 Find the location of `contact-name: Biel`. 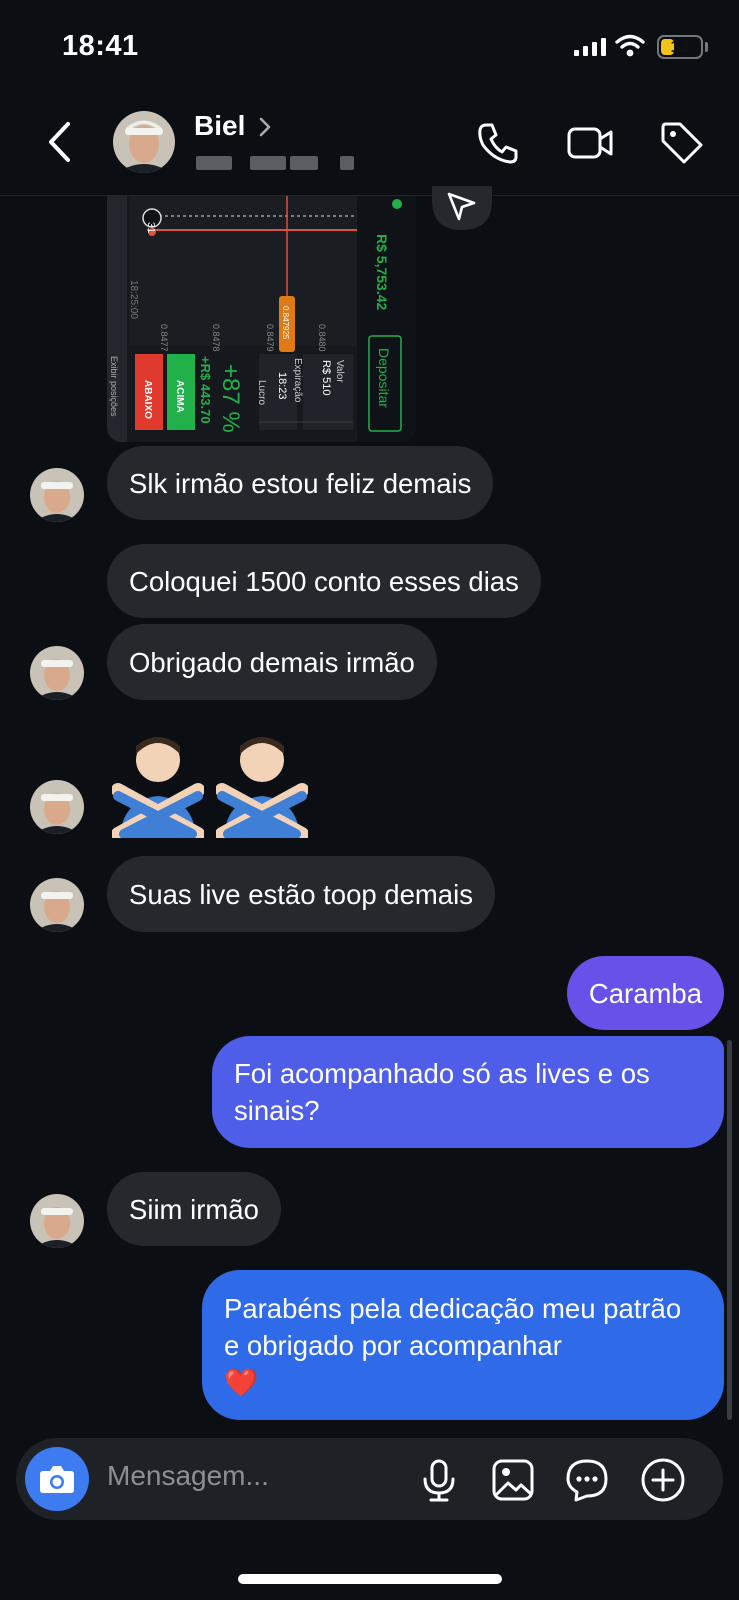

contact-name: Biel is located at coordinates (219, 126).